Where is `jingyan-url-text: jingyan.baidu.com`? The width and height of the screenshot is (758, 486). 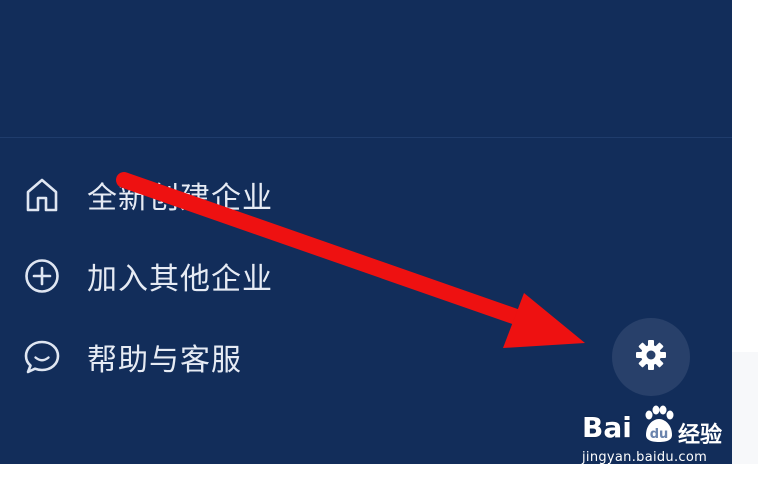
jingyan-url-text: jingyan.baidu.com is located at coordinates (645, 457).